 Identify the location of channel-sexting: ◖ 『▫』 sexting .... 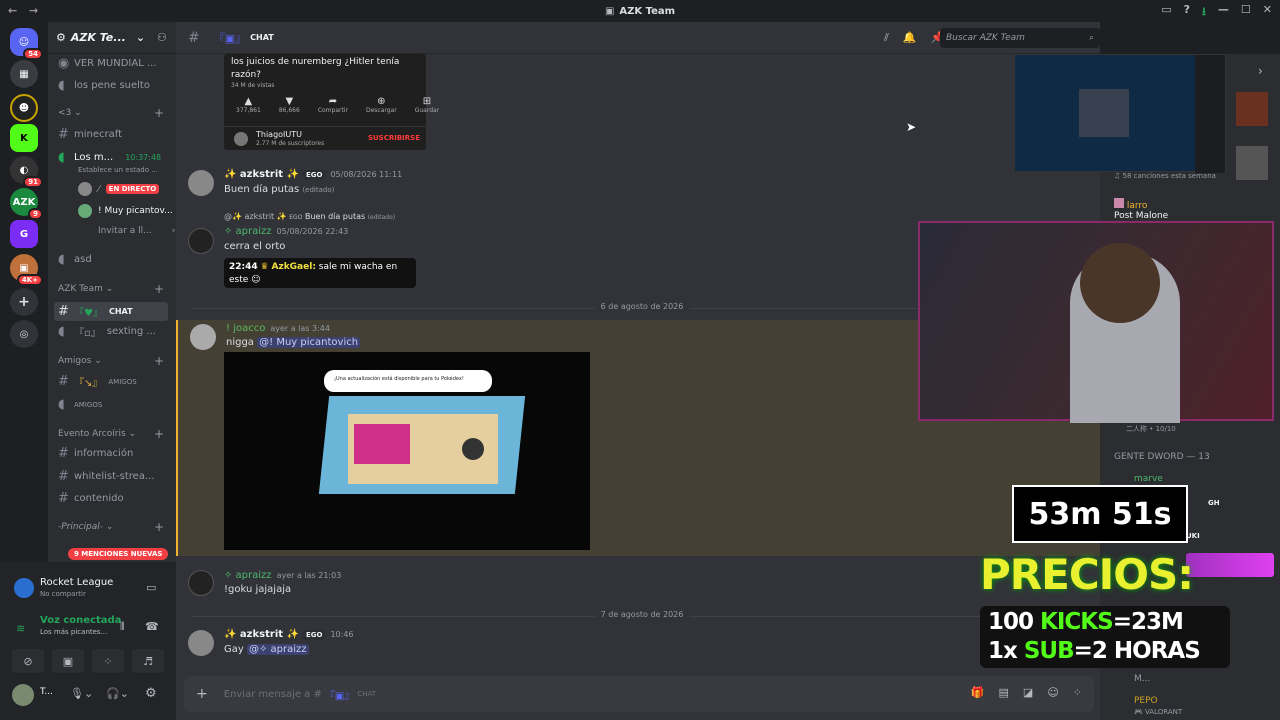
(107, 331).